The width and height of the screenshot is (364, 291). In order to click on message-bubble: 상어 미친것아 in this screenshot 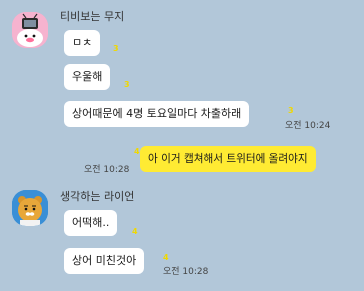, I will do `click(104, 261)`.